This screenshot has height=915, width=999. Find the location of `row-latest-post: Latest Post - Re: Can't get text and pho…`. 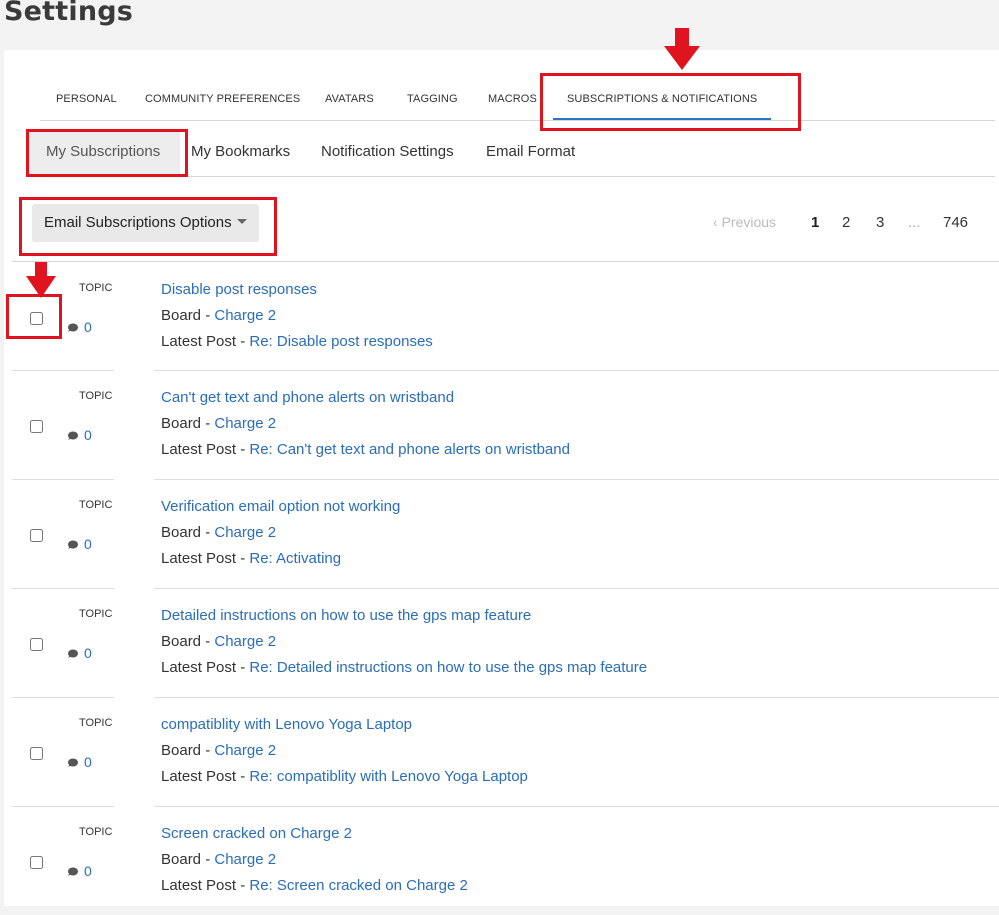

row-latest-post: Latest Post - Re: Can't get text and pho… is located at coordinates (365, 449).